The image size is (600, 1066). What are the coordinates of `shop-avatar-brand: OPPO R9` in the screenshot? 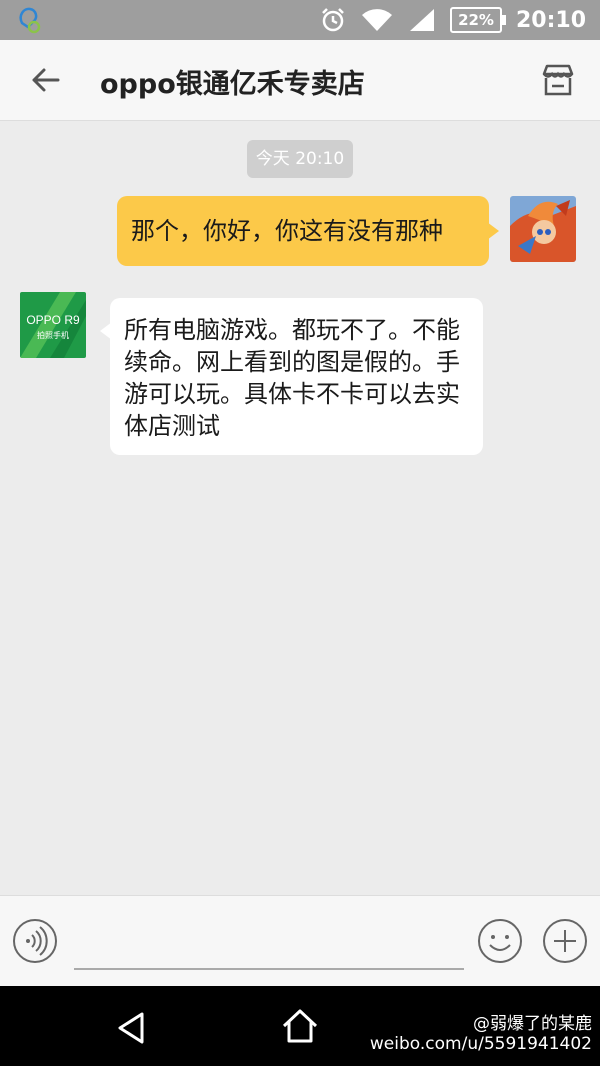 It's located at (53, 320).